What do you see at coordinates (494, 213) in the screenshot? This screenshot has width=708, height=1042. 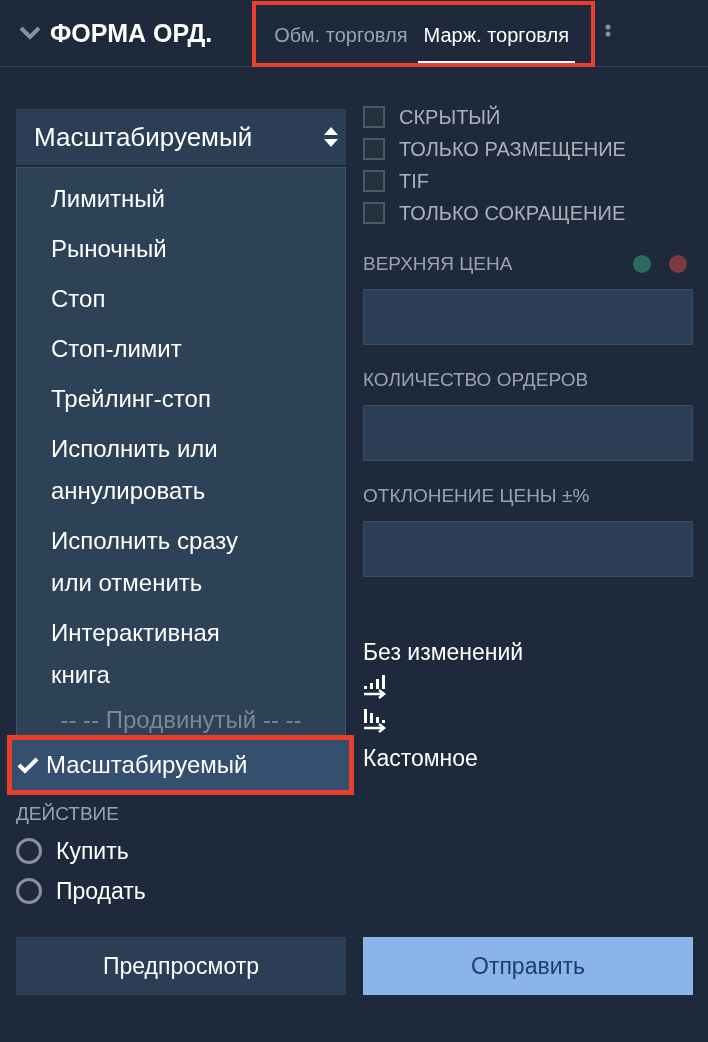 I see `checkbox: ТОЛЬКО СОКРАЩЕНИЕ` at bounding box center [494, 213].